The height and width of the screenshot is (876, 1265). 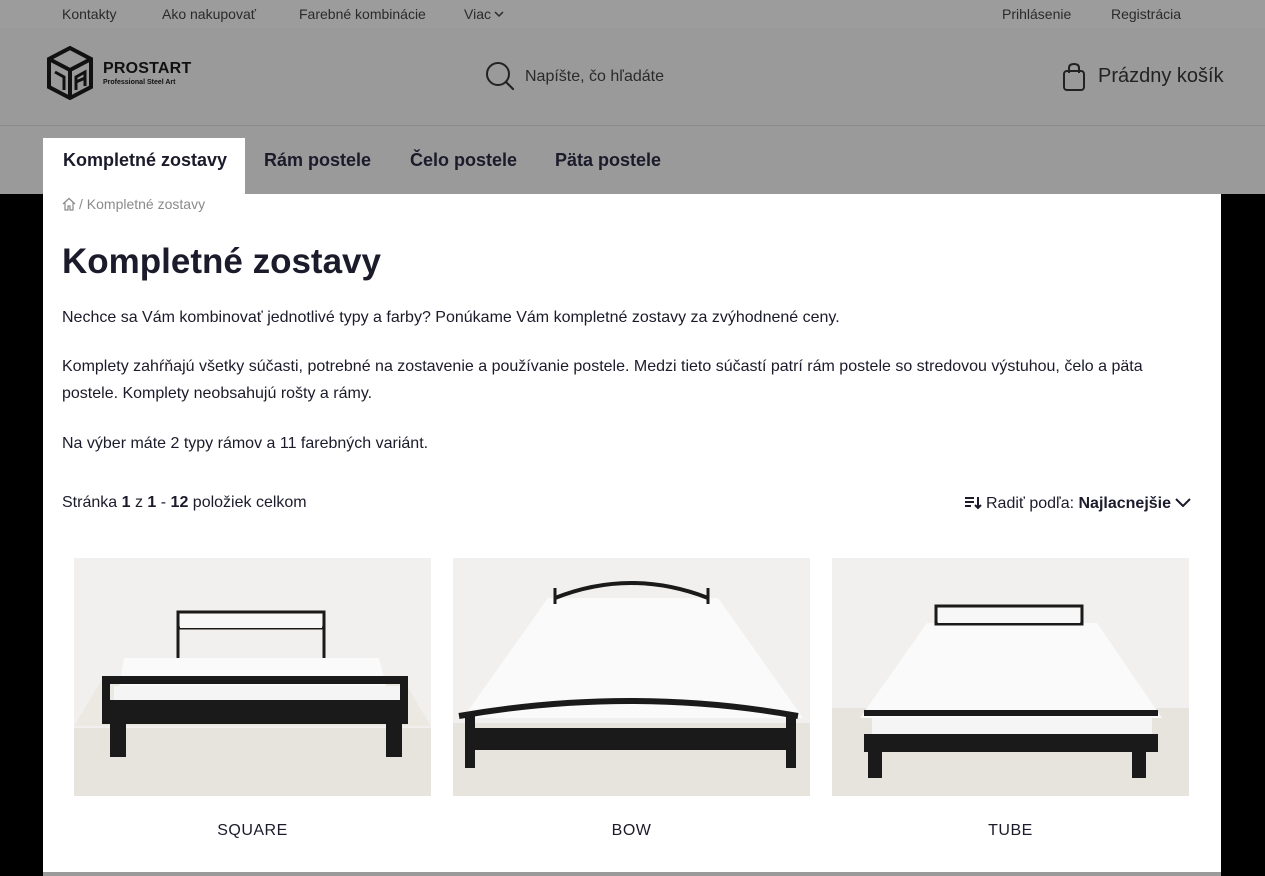 What do you see at coordinates (126, 502) in the screenshot?
I see `pager-page: 1` at bounding box center [126, 502].